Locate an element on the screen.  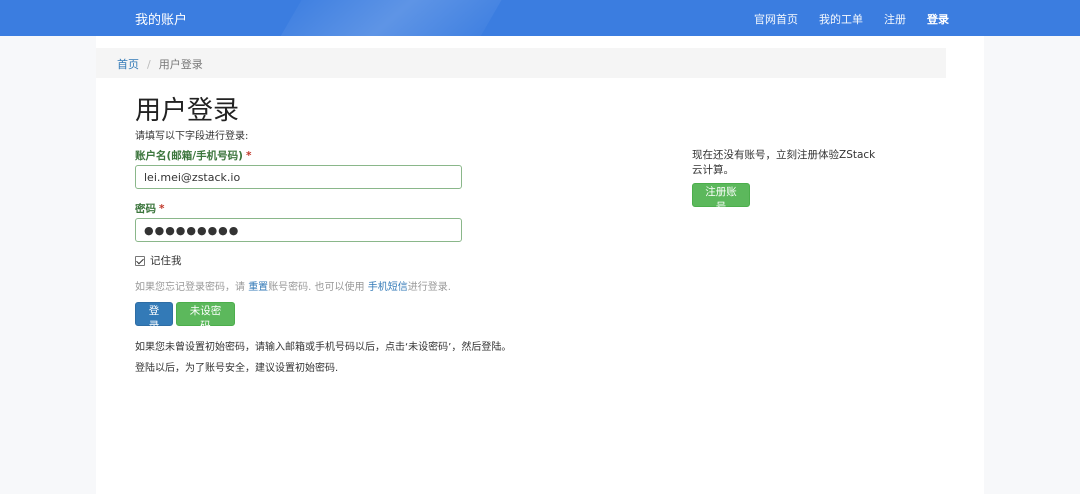
register-account-button: 注册账号 is located at coordinates (721, 198).